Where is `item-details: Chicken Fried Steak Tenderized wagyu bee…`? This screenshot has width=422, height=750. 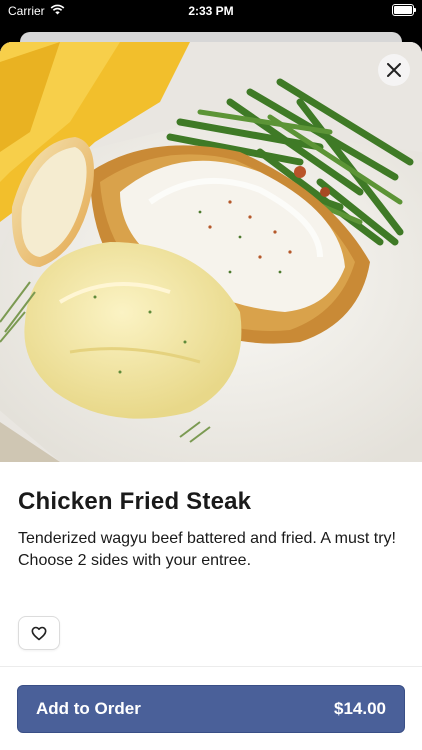 item-details: Chicken Fried Steak Tenderized wagyu bee… is located at coordinates (211, 517).